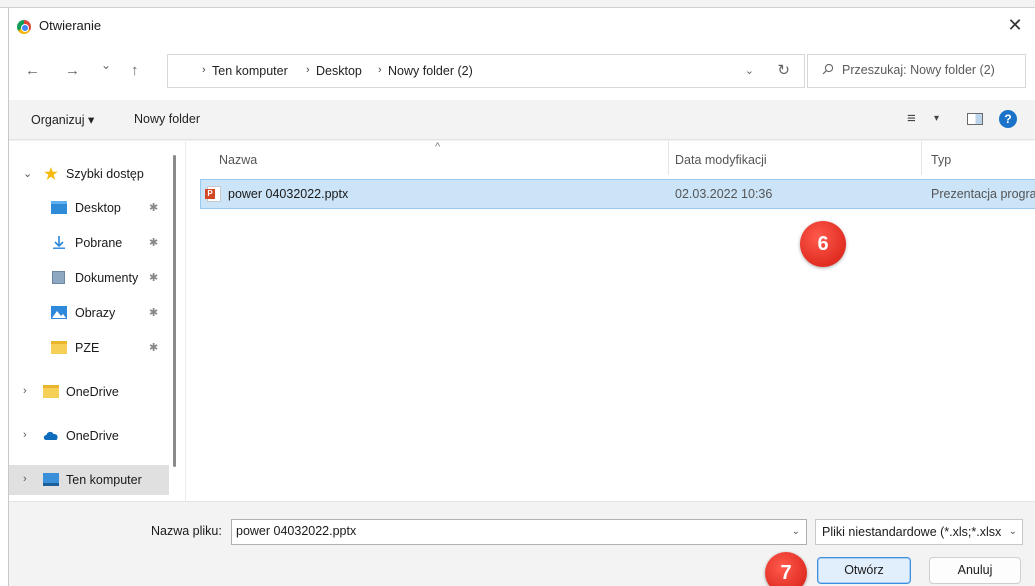 The height and width of the screenshot is (586, 1035). What do you see at coordinates (912, 532) in the screenshot?
I see `file-type-filter-value: Pliki niestandardowe (*.xls;*.xlsx` at bounding box center [912, 532].